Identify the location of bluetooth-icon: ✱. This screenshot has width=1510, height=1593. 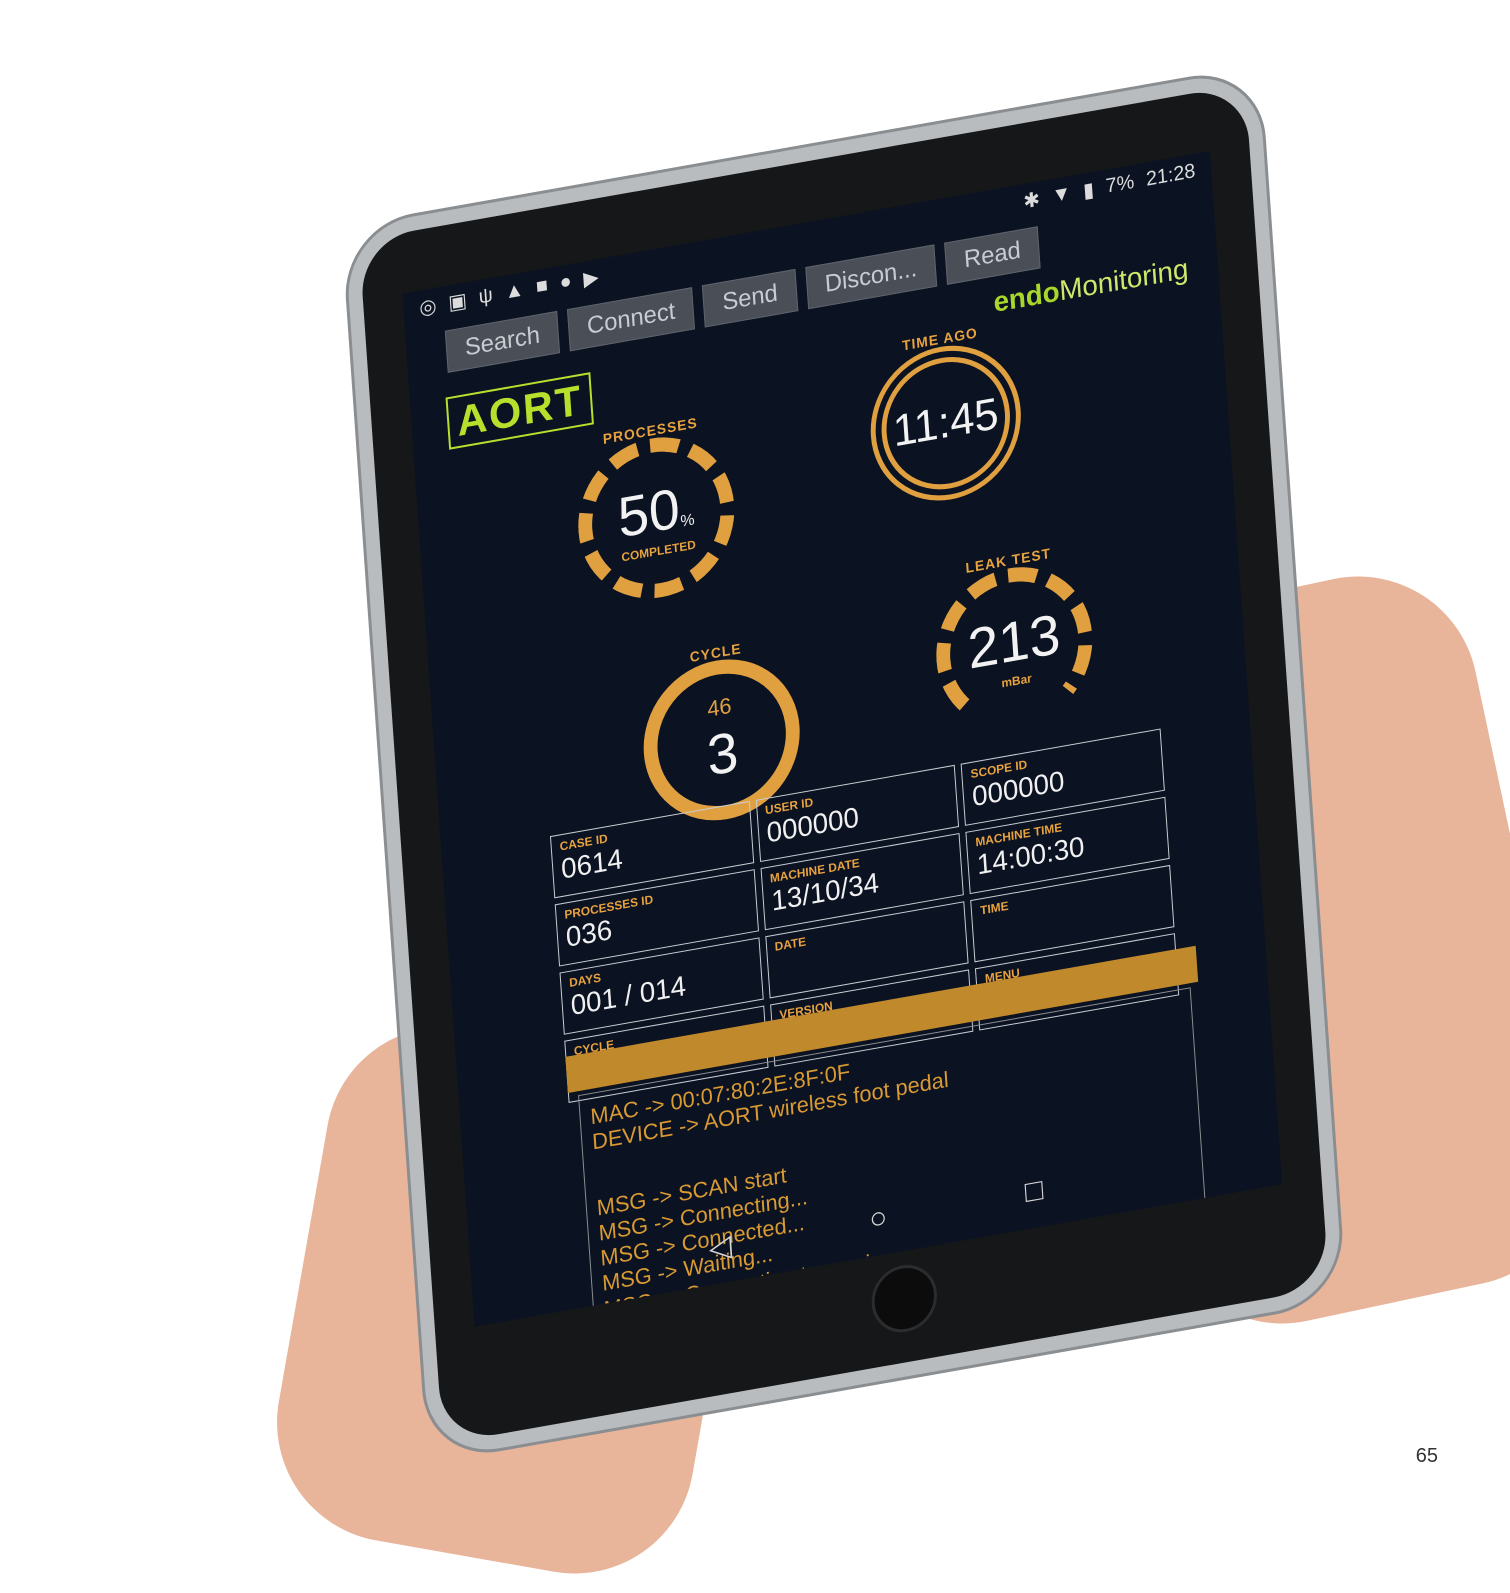
(1031, 200).